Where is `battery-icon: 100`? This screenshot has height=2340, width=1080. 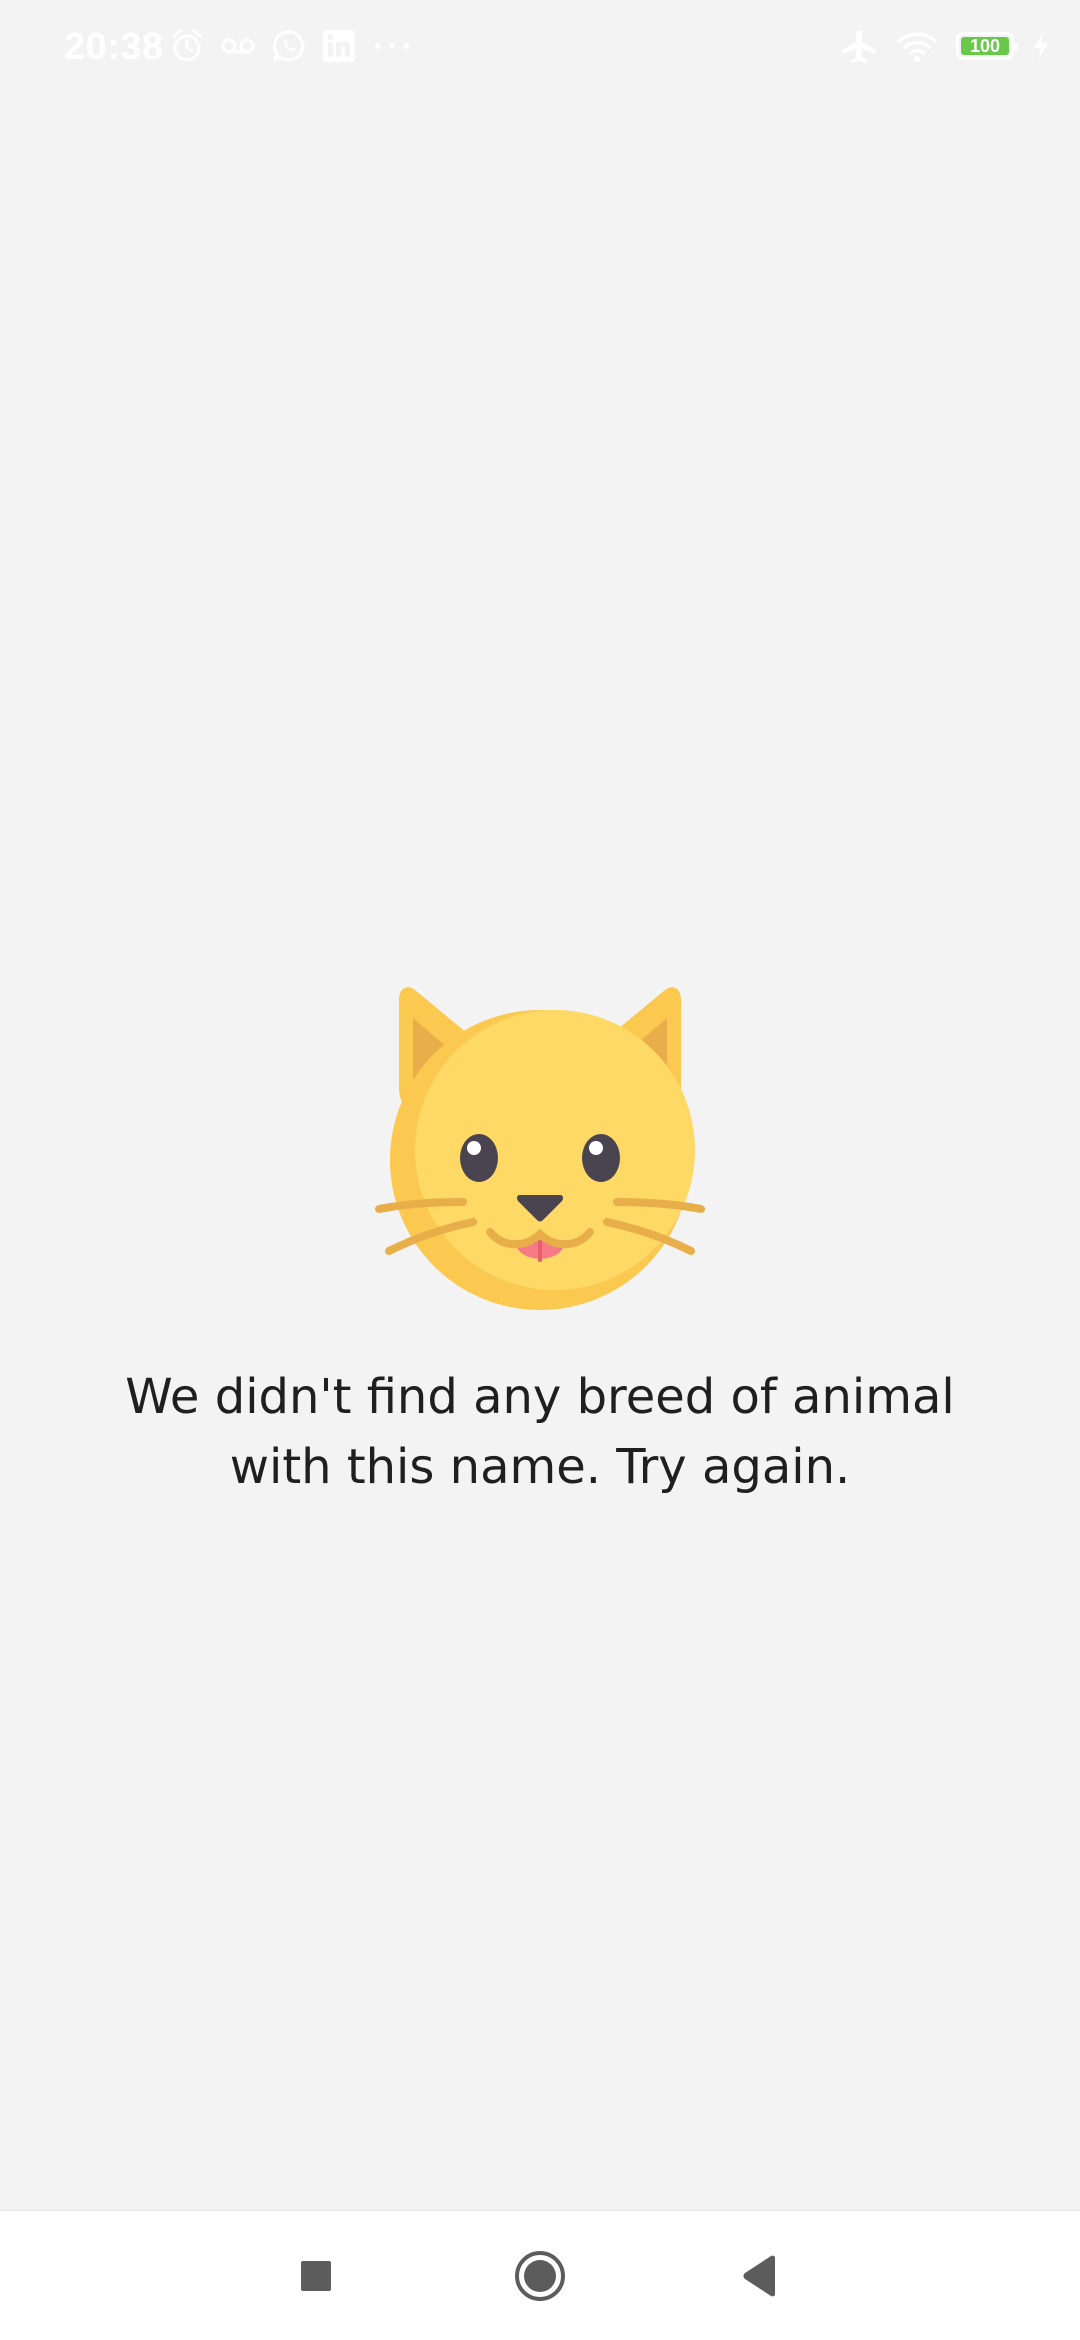
battery-icon: 100 is located at coordinates (987, 46).